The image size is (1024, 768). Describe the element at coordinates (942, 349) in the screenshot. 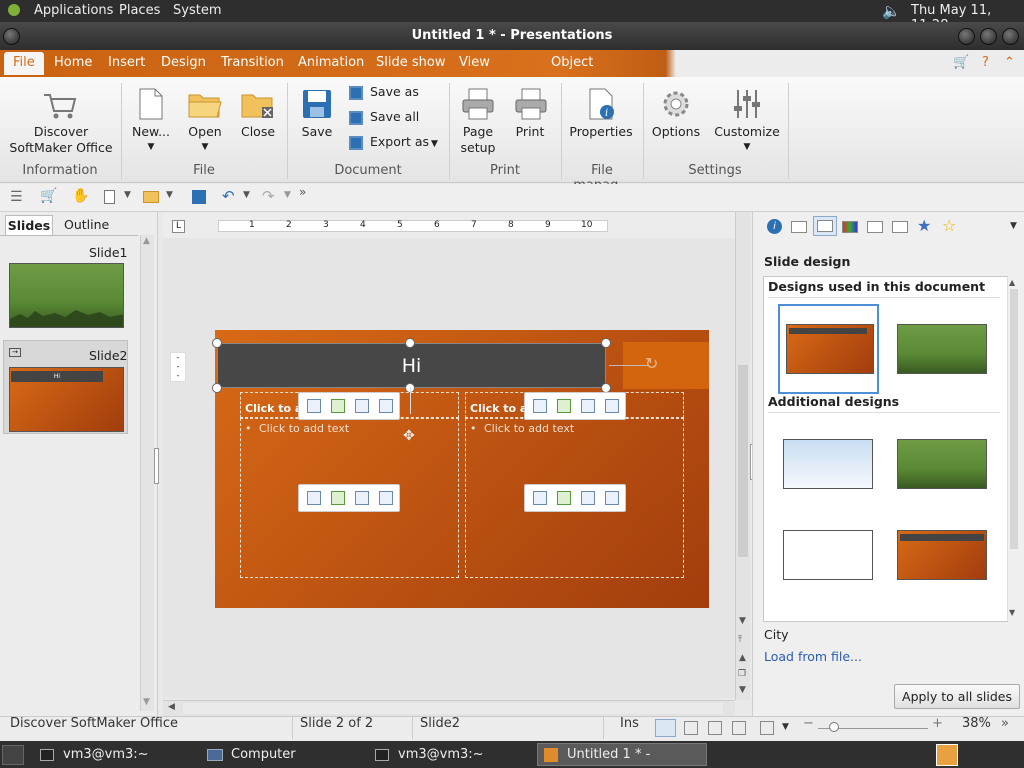

I see `design-city-green-used` at that location.